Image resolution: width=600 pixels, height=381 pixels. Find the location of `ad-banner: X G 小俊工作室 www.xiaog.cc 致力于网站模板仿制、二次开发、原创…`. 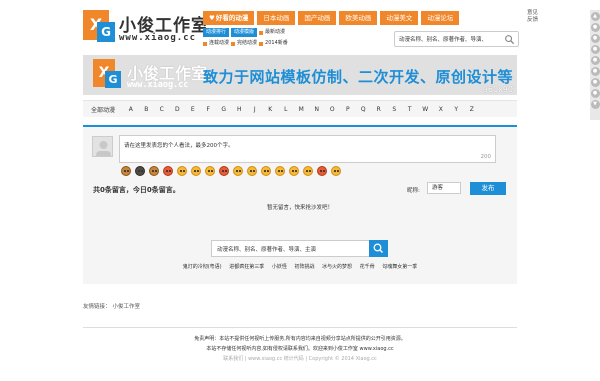

ad-banner: X G 小俊工作室 www.xiaog.cc 致力于网站模板仿制、二次开发、原创… is located at coordinates (300, 75).